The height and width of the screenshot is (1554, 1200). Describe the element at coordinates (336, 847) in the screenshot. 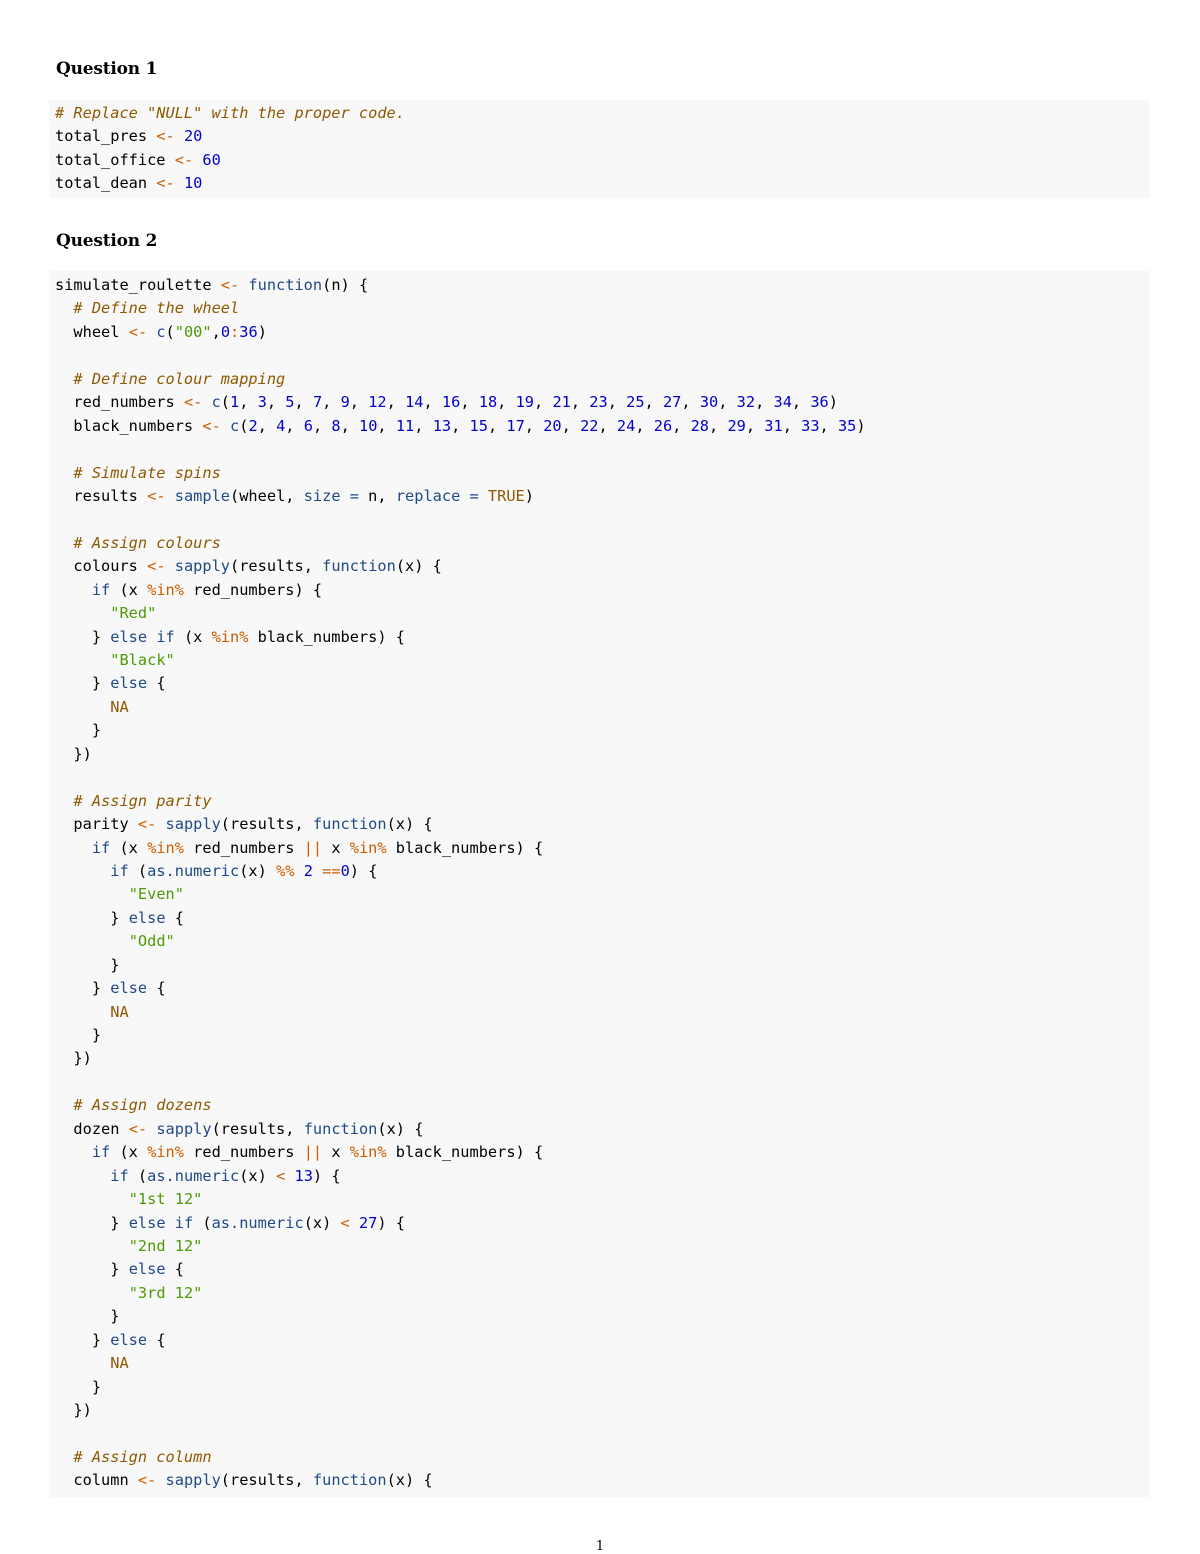

I see `code-token: x` at that location.